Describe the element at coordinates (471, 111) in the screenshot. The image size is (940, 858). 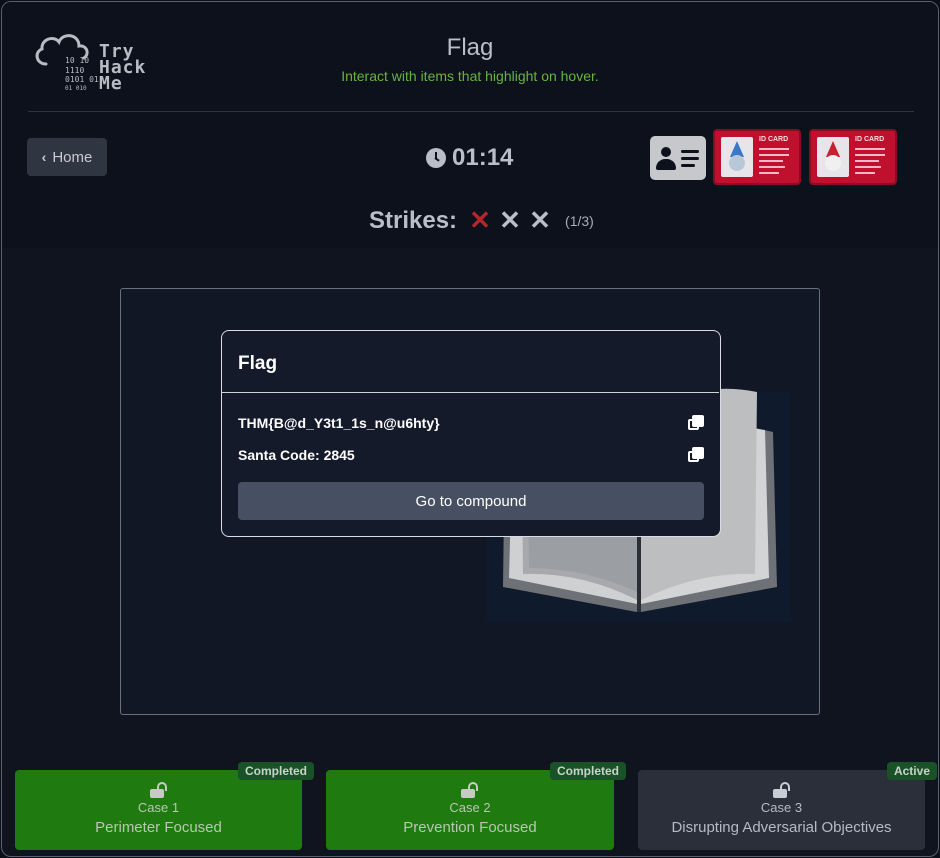
I see `header-divider` at that location.